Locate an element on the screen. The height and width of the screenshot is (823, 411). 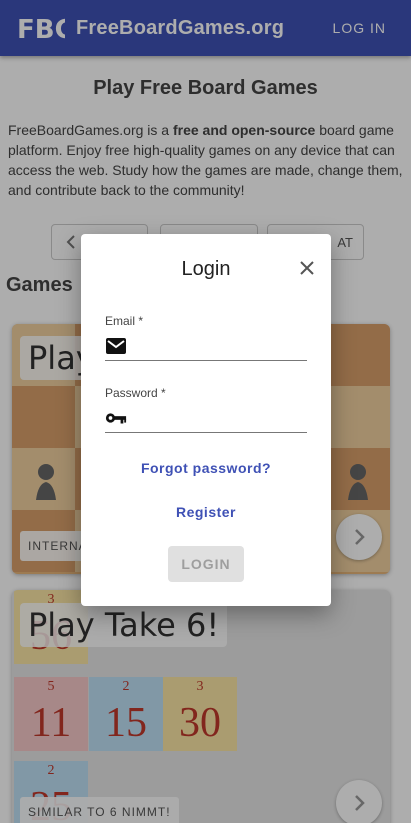
email-label: Email * is located at coordinates (124, 321).